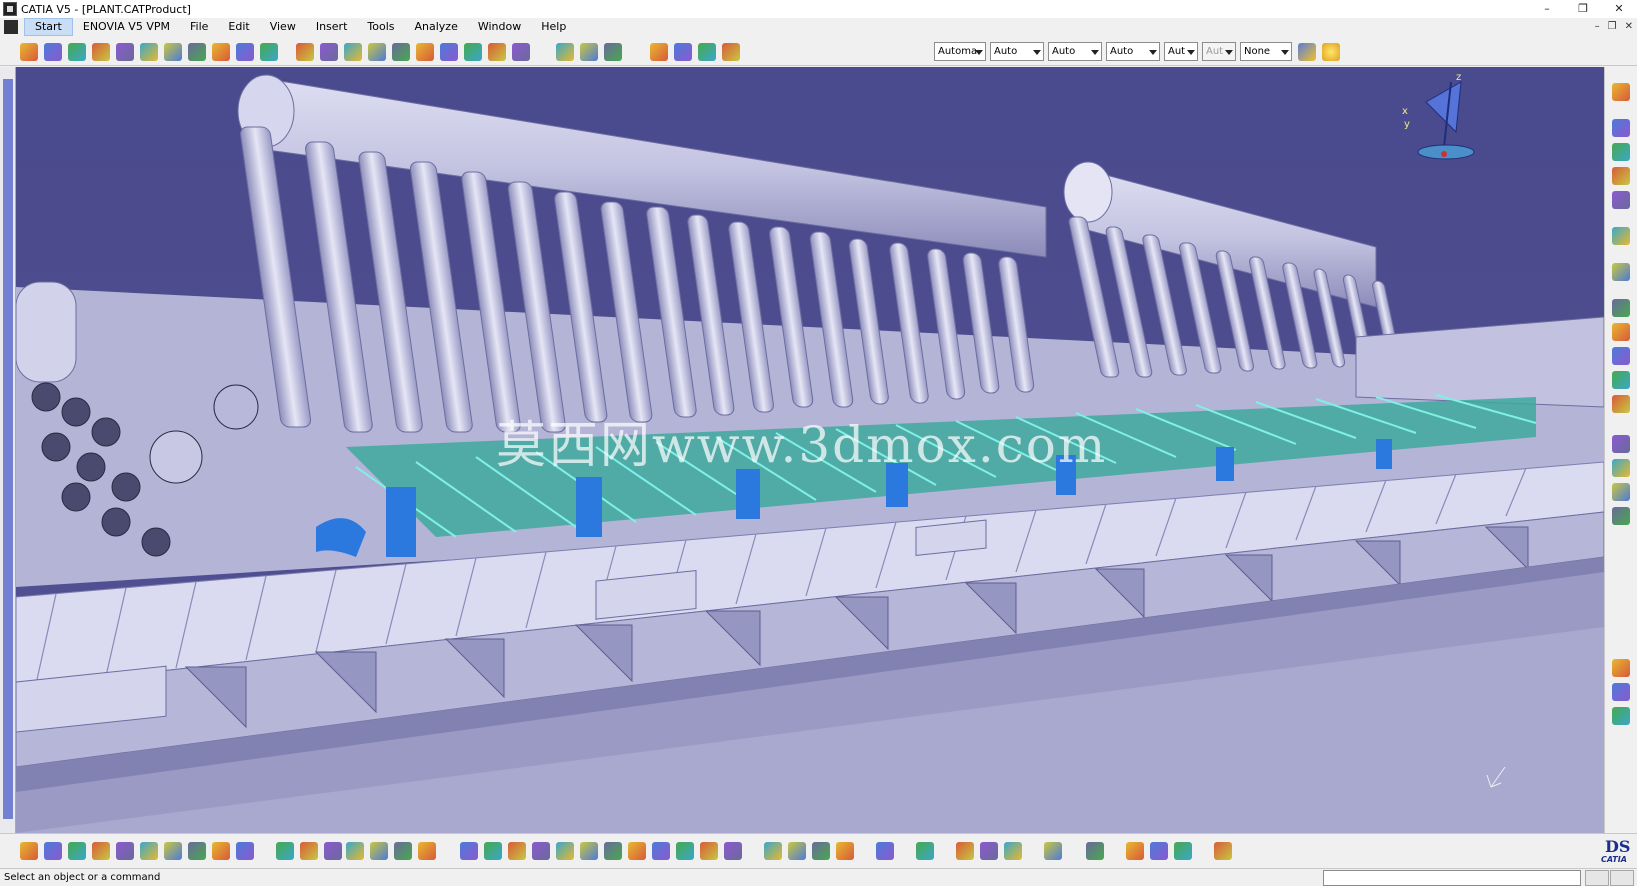 Image resolution: width=1637 pixels, height=886 pixels. Describe the element at coordinates (1619, 9) in the screenshot. I see `close-button: ✕` at that location.